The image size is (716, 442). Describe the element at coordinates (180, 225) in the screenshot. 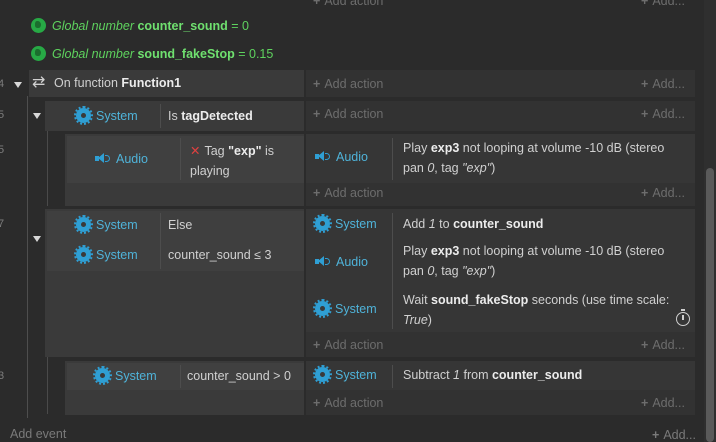

I see `condition-else: Else` at that location.